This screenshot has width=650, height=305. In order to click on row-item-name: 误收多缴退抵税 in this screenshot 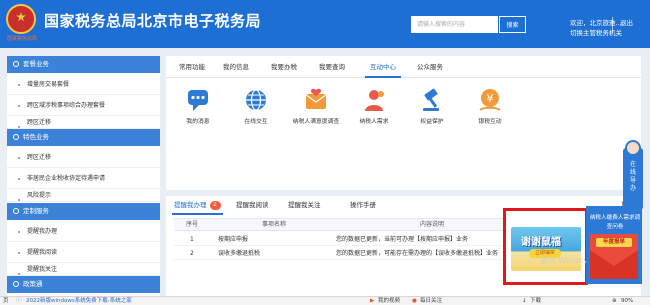, I will do `click(239, 253)`.